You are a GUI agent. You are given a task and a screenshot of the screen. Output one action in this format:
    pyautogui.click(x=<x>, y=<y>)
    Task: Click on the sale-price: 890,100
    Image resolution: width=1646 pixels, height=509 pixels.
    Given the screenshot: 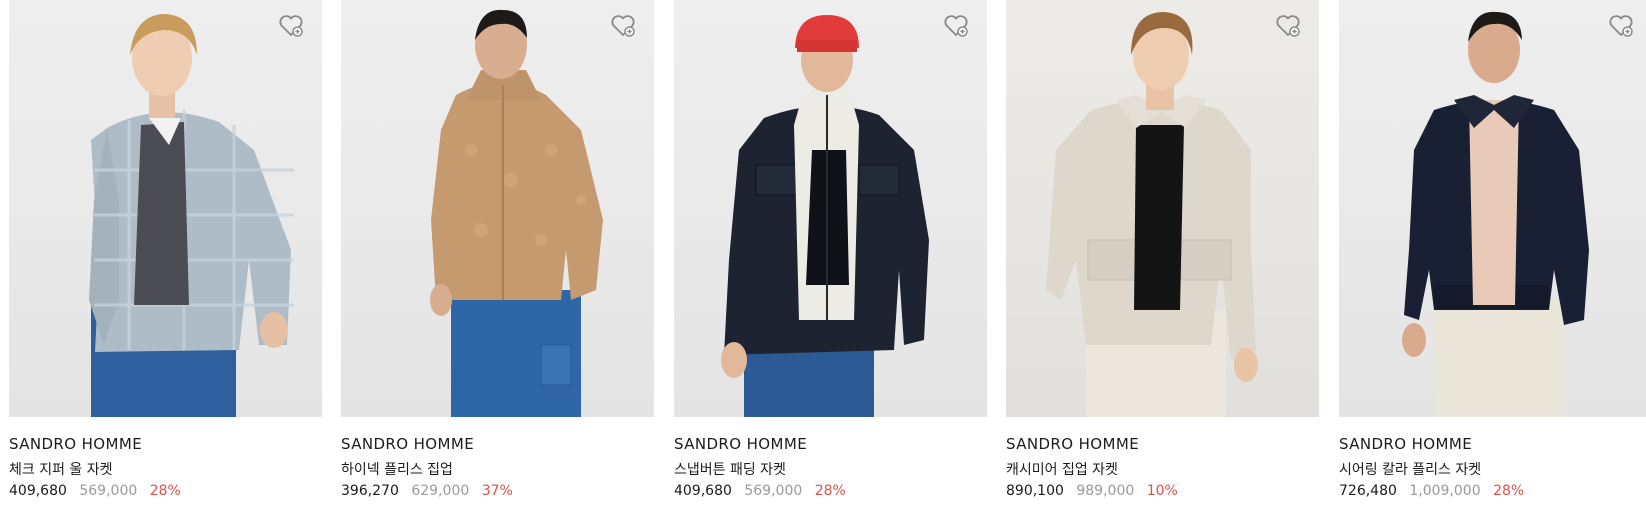 What is the action you would take?
    pyautogui.click(x=1035, y=491)
    